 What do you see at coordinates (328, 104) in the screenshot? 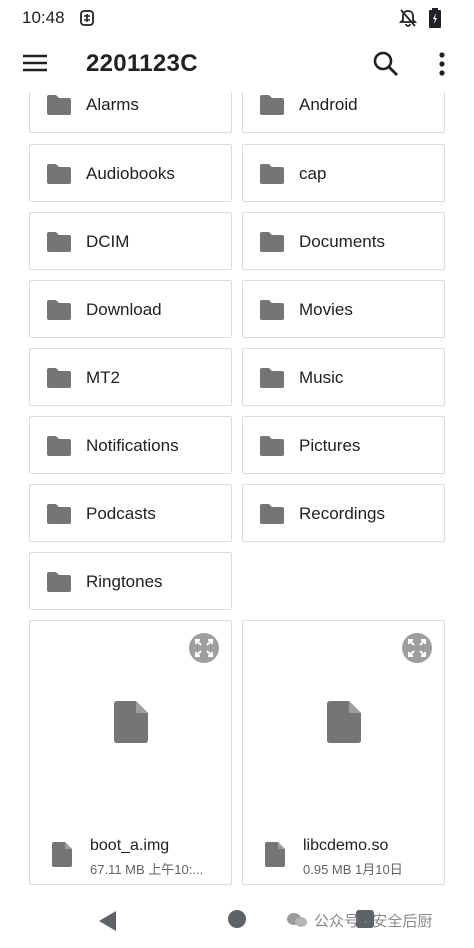
I see `directory-label: Android` at bounding box center [328, 104].